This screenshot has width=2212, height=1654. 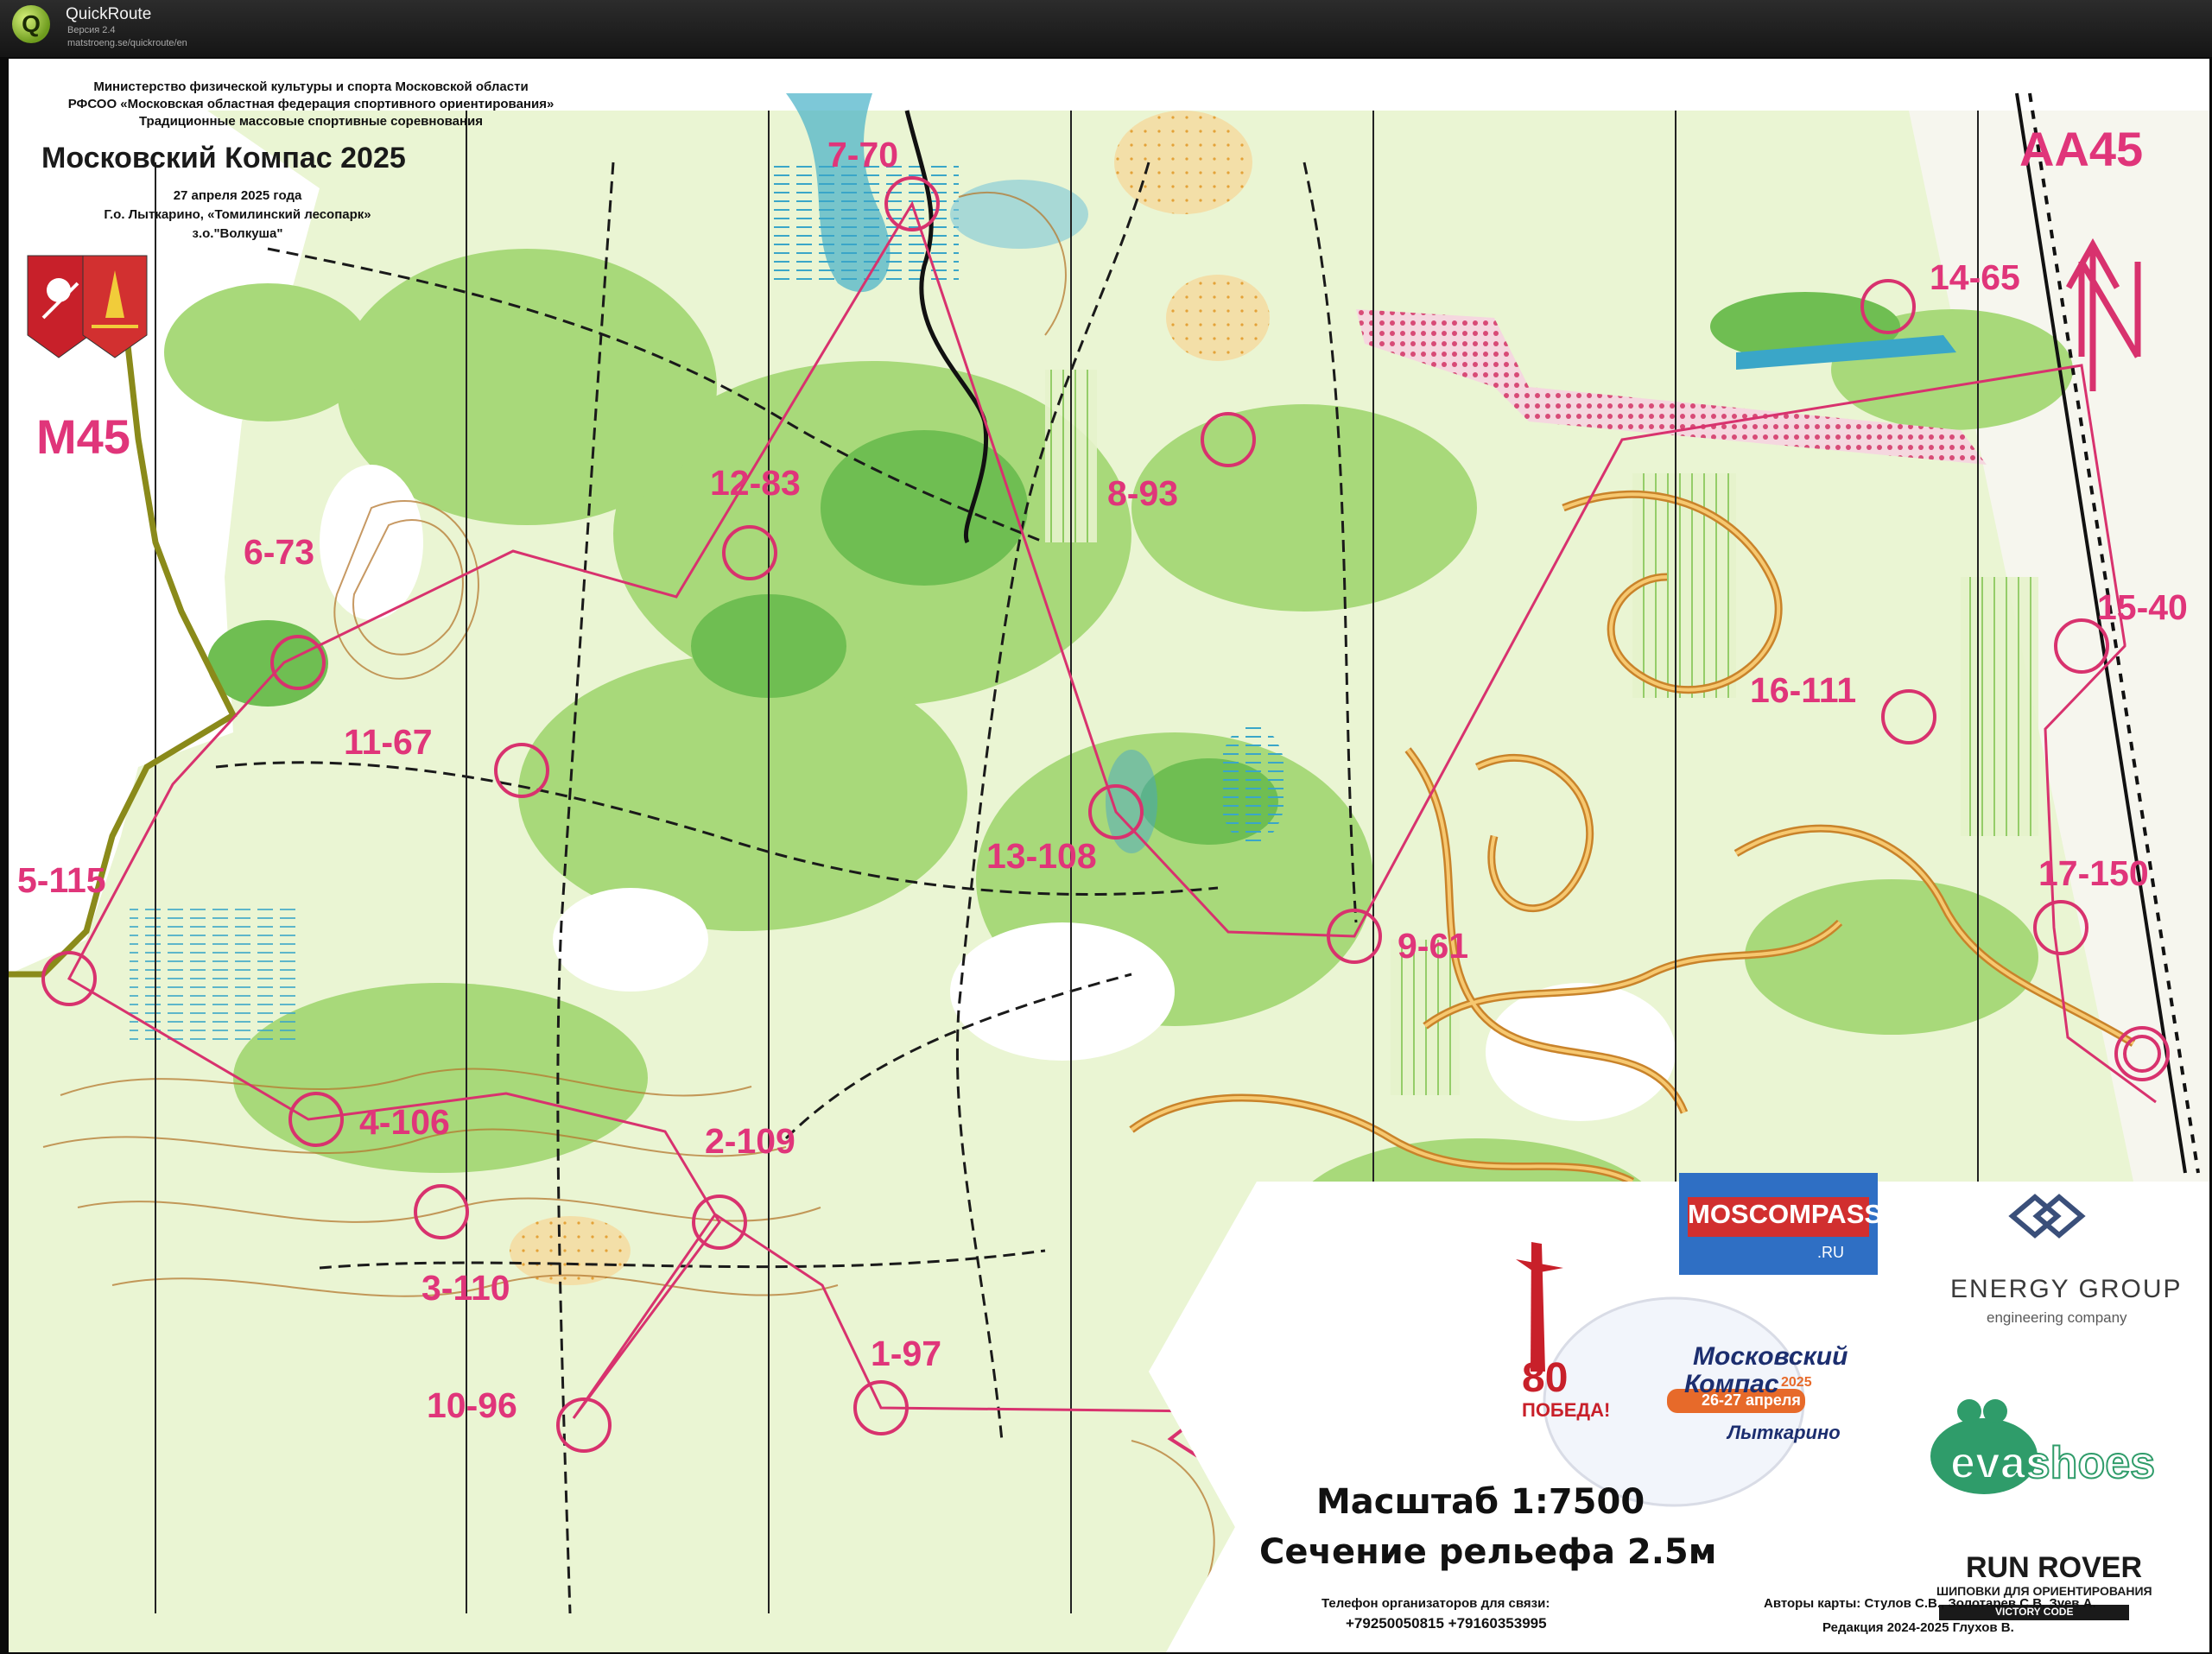 What do you see at coordinates (1785, 1214) in the screenshot?
I see `moscompass-logo-text: MOSCOMPASS` at bounding box center [1785, 1214].